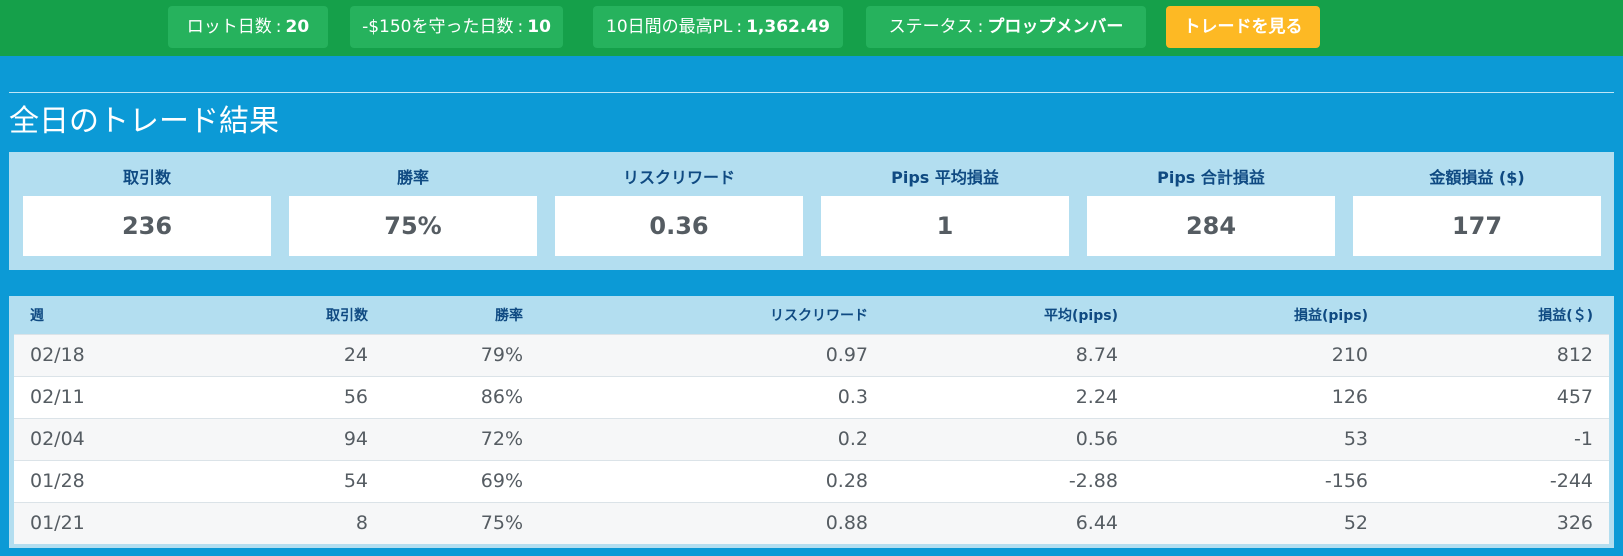 This screenshot has width=1623, height=556. Describe the element at coordinates (355, 355) in the screenshot. I see `cell-trades: 24` at that location.